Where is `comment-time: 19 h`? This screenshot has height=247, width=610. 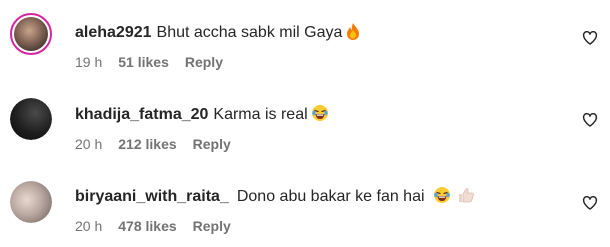 comment-time: 19 h is located at coordinates (89, 62).